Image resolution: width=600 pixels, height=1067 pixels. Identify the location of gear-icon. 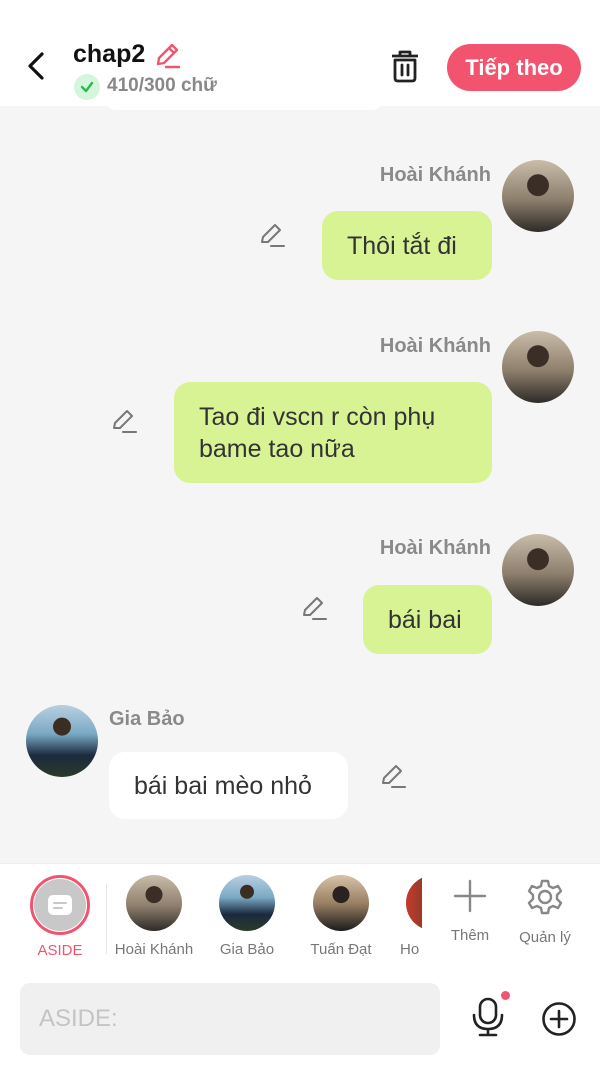
(545, 897).